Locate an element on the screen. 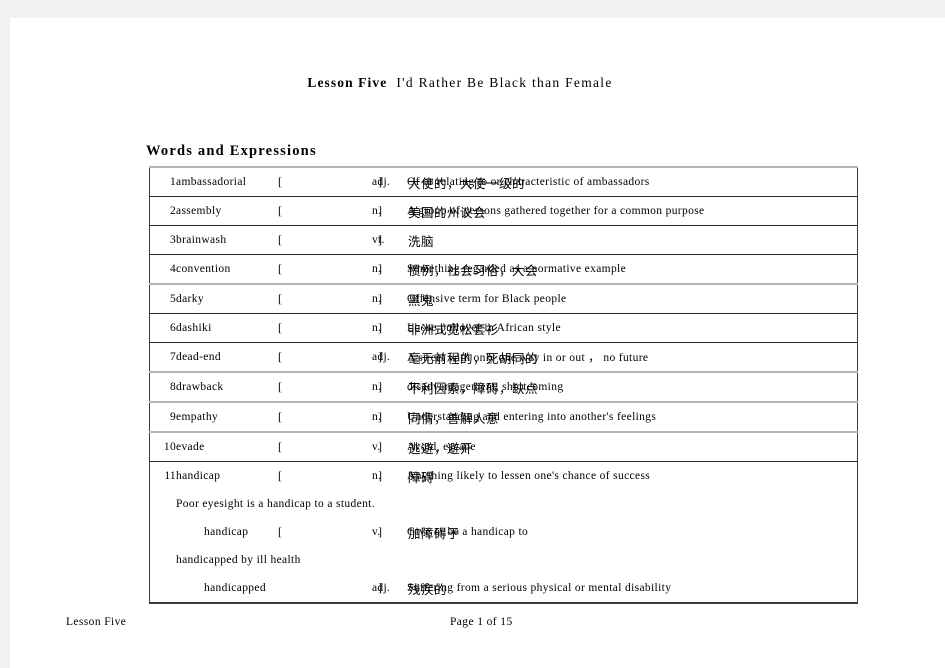 This screenshot has height=668, width=945. example-row: handicapped by ill health is located at coordinates (504, 560).